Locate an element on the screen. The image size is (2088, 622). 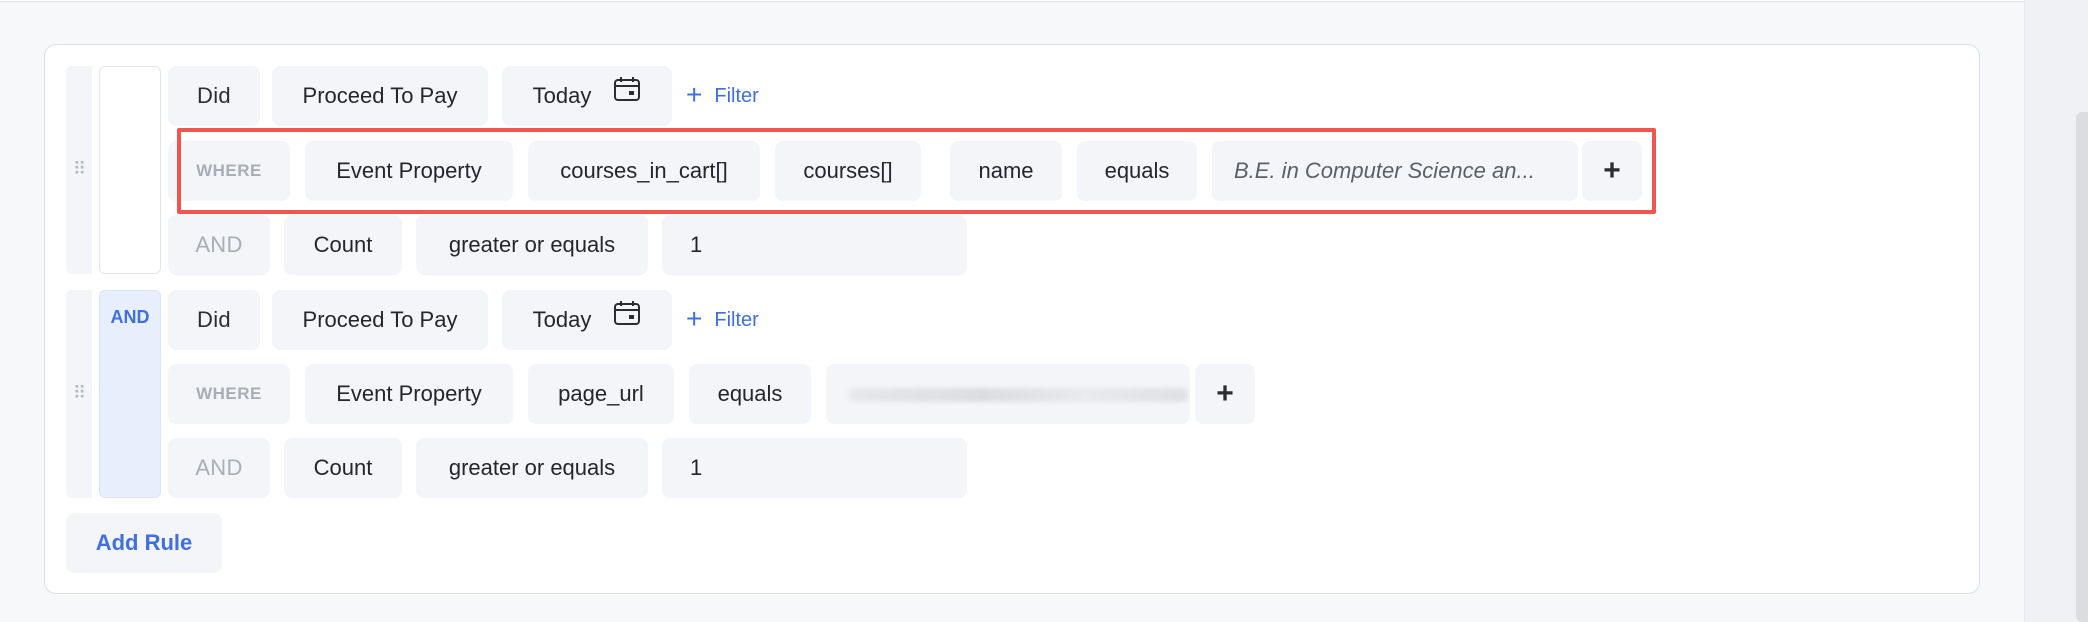
add-rule-button: Add Rule is located at coordinates (144, 543).